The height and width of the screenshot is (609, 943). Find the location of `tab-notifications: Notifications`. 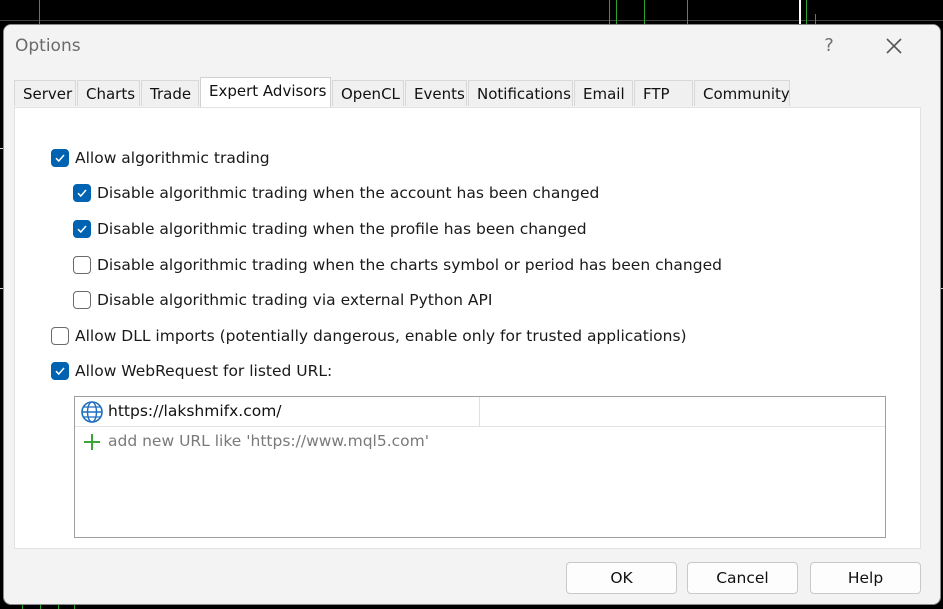

tab-notifications: Notifications is located at coordinates (520, 93).